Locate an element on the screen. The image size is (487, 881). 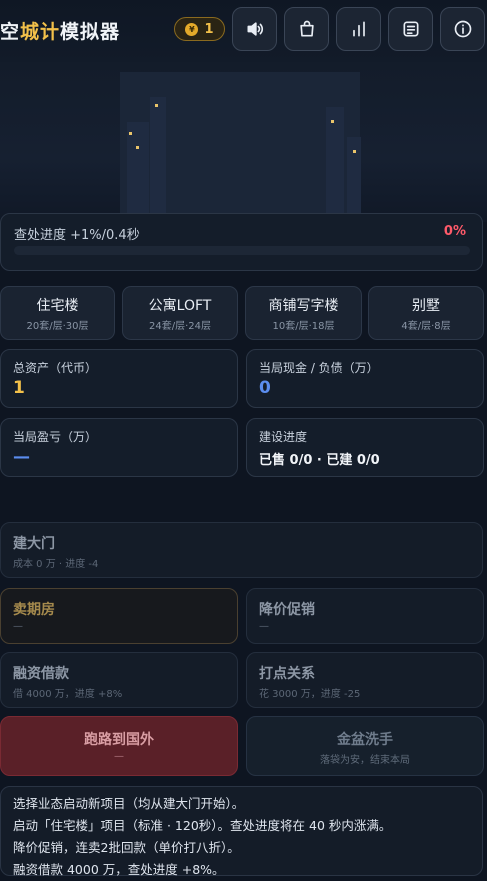
shop-button is located at coordinates (306, 29).